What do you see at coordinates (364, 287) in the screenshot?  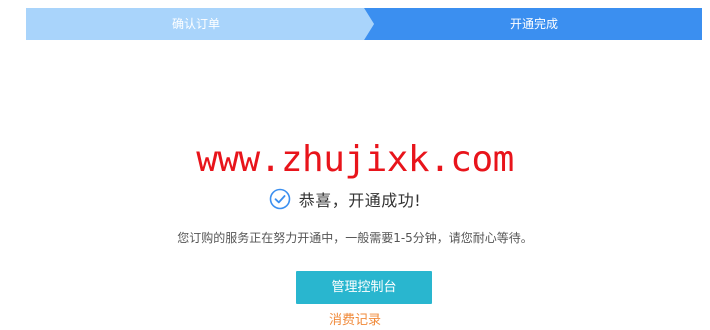 I see `manage-console-button: 管理控制台` at bounding box center [364, 287].